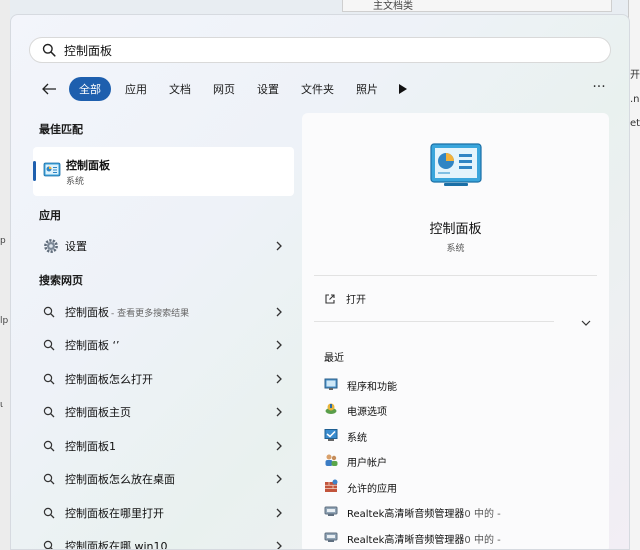  What do you see at coordinates (88, 165) in the screenshot?
I see `best-match-name: 控制面板` at bounding box center [88, 165].